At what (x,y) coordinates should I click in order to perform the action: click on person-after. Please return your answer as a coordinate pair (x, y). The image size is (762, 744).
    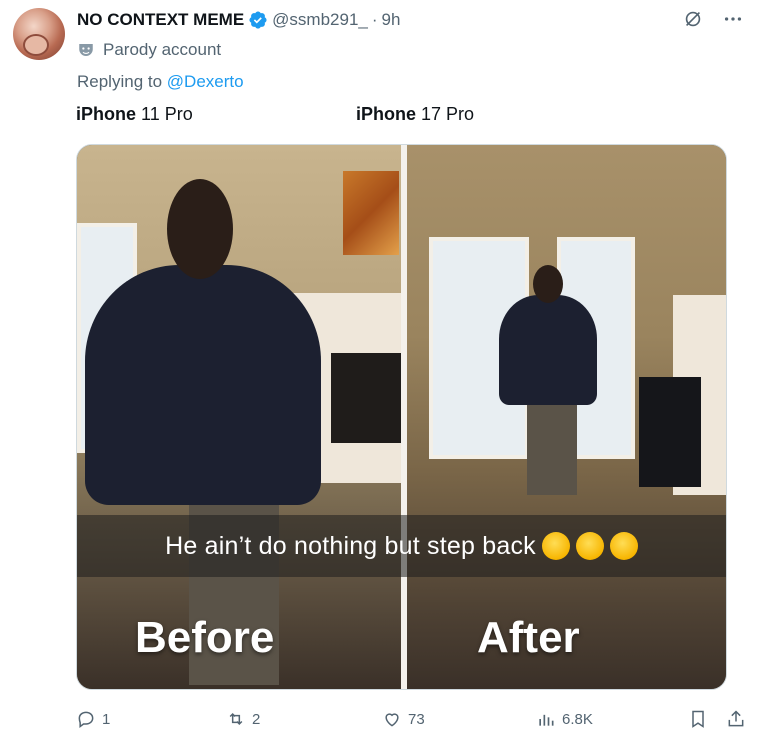
    Looking at the image, I should click on (548, 350).